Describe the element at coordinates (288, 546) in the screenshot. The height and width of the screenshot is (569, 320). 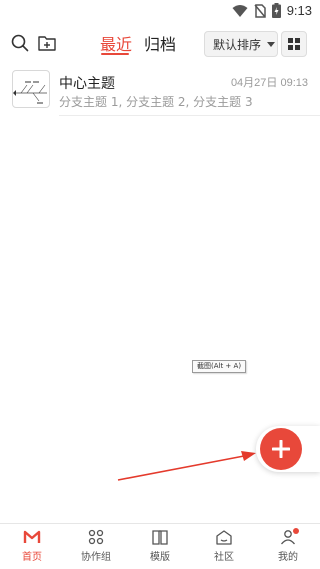
I see `nav-profile: 我的` at that location.